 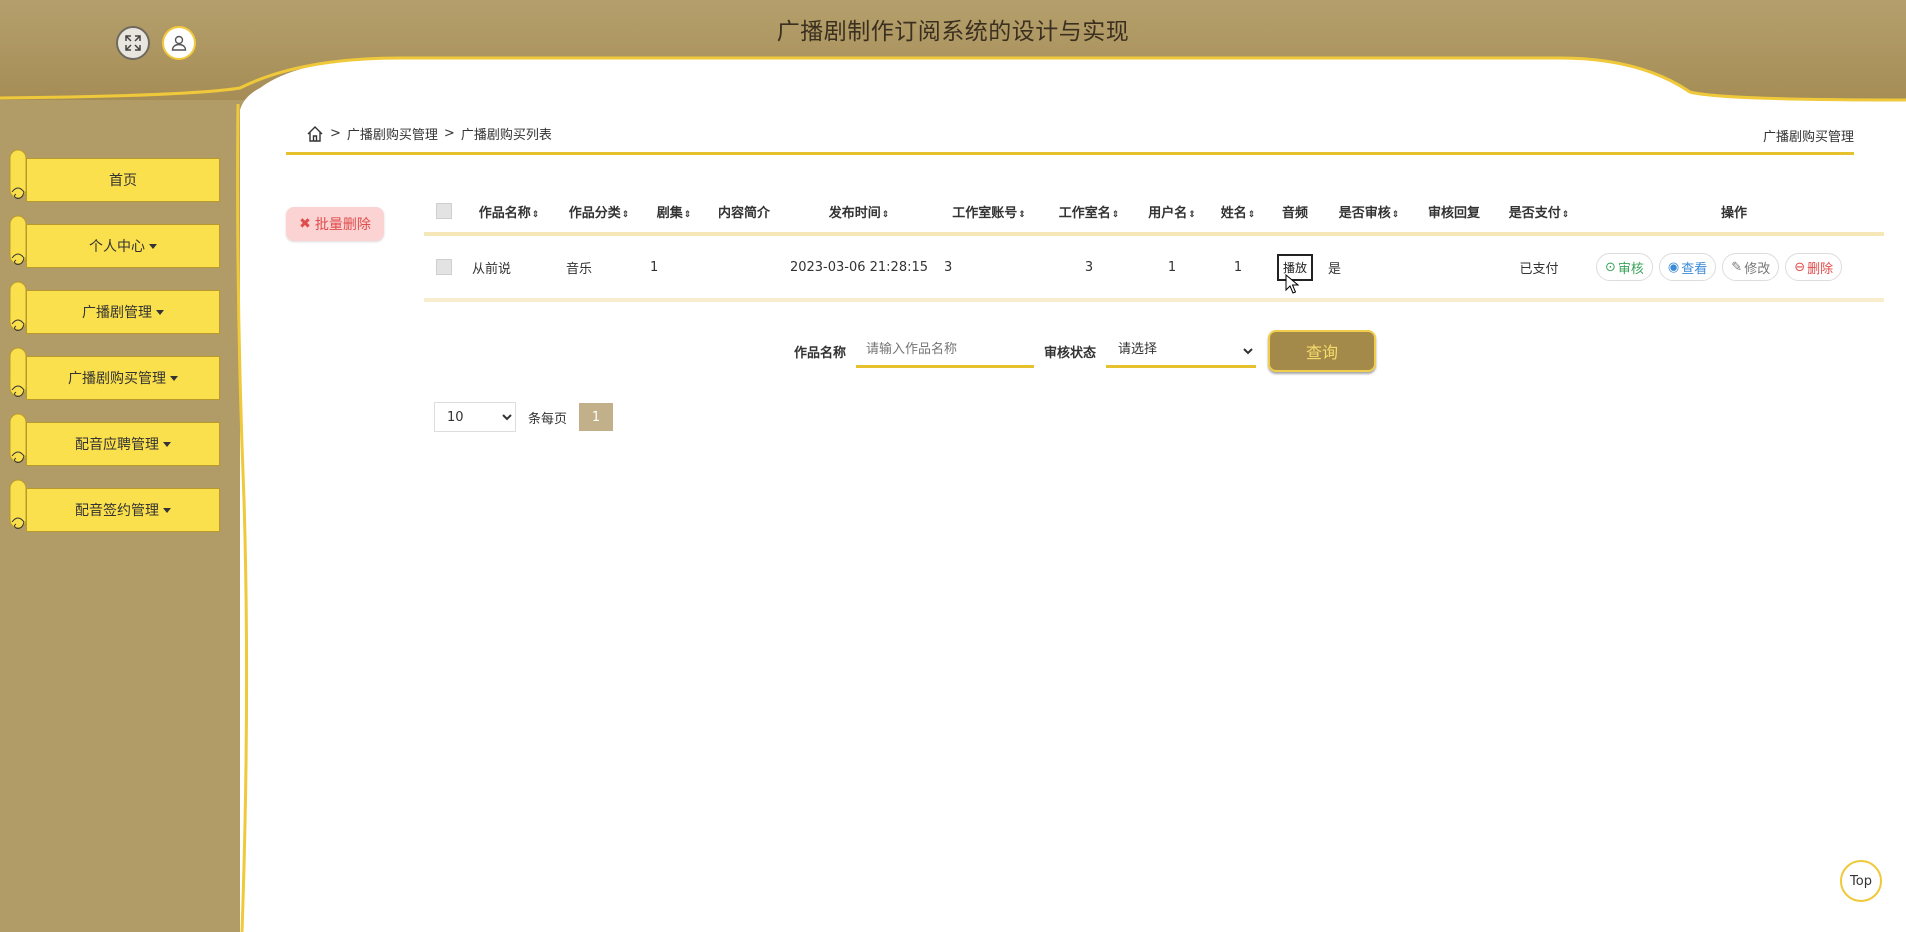 I want to click on cell-actions: ⊙ 审核 ◉ 查看 ✎ 修改 ⊖ 删除, so click(x=1734, y=268).